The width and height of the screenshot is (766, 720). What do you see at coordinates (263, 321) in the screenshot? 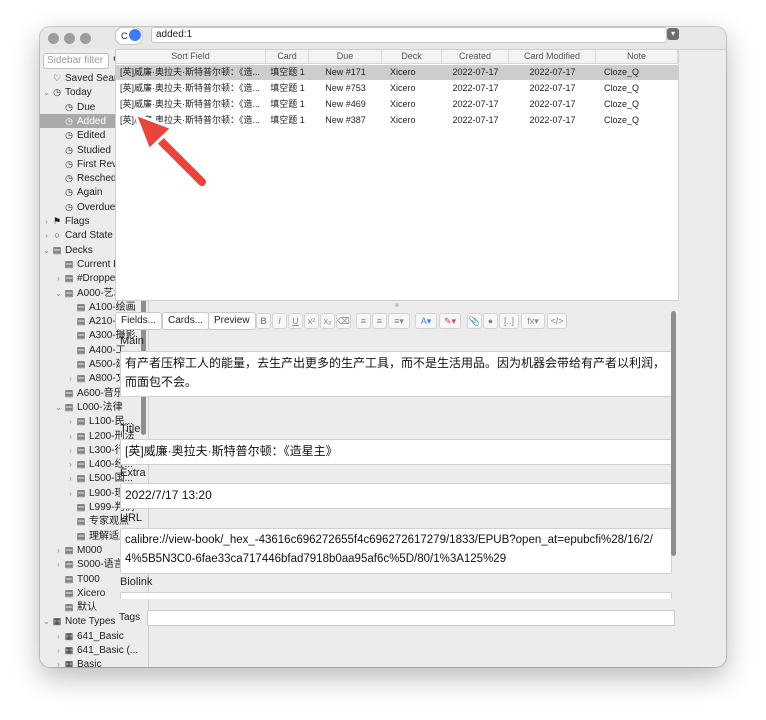
I see `bold-icon: B` at bounding box center [263, 321].